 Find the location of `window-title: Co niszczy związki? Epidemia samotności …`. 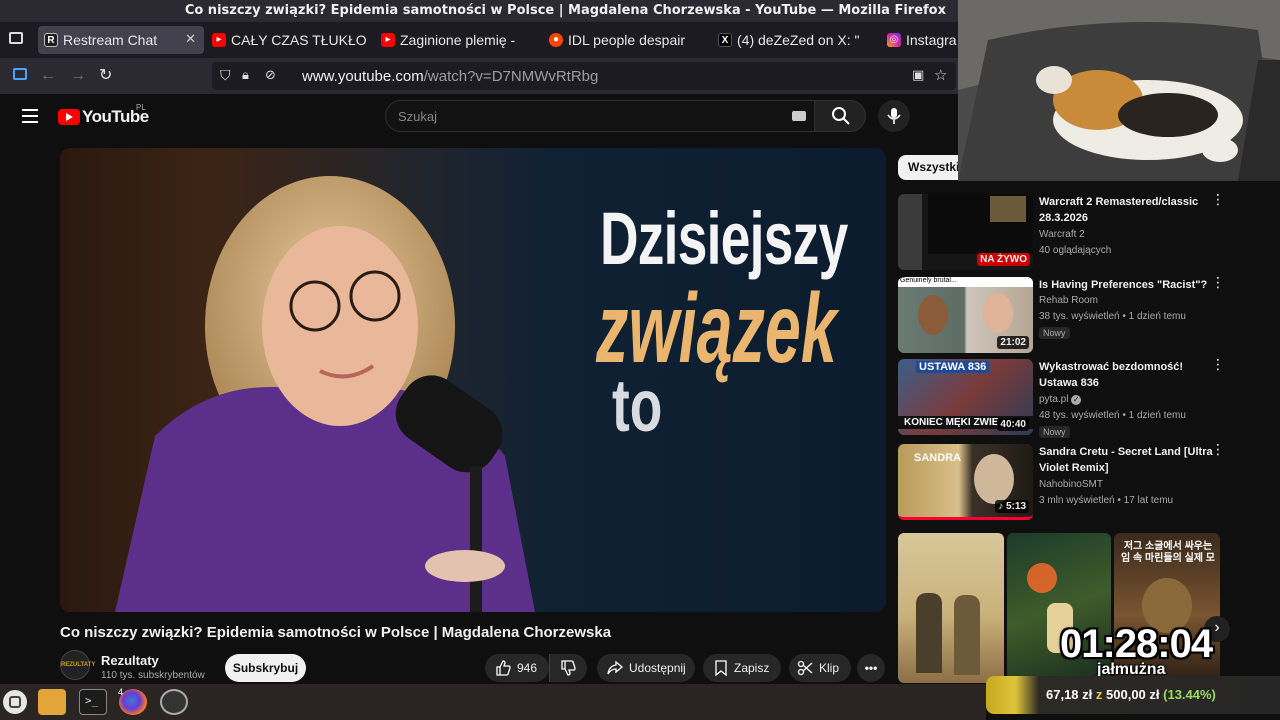

window-title: Co niszczy związki? Epidemia samotności … is located at coordinates (565, 10).